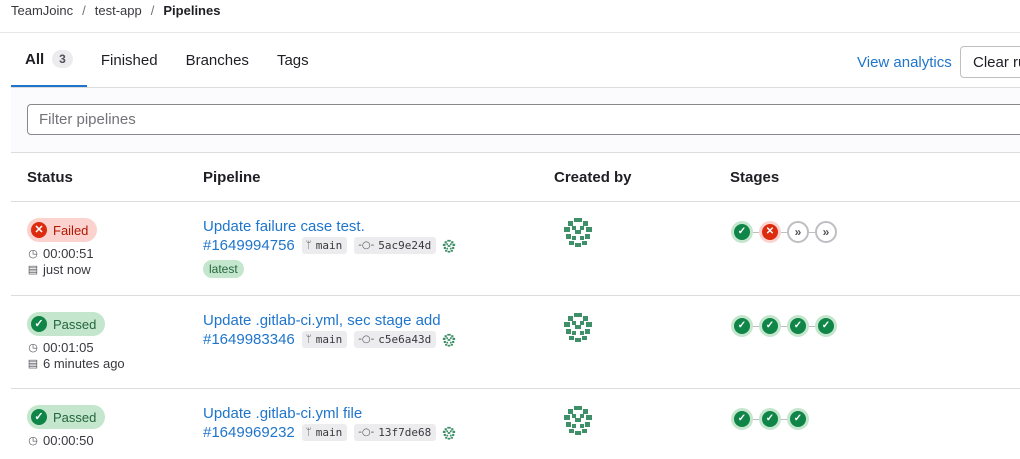 The height and width of the screenshot is (459, 1020). What do you see at coordinates (67, 269) in the screenshot?
I see `finished-text: just now` at bounding box center [67, 269].